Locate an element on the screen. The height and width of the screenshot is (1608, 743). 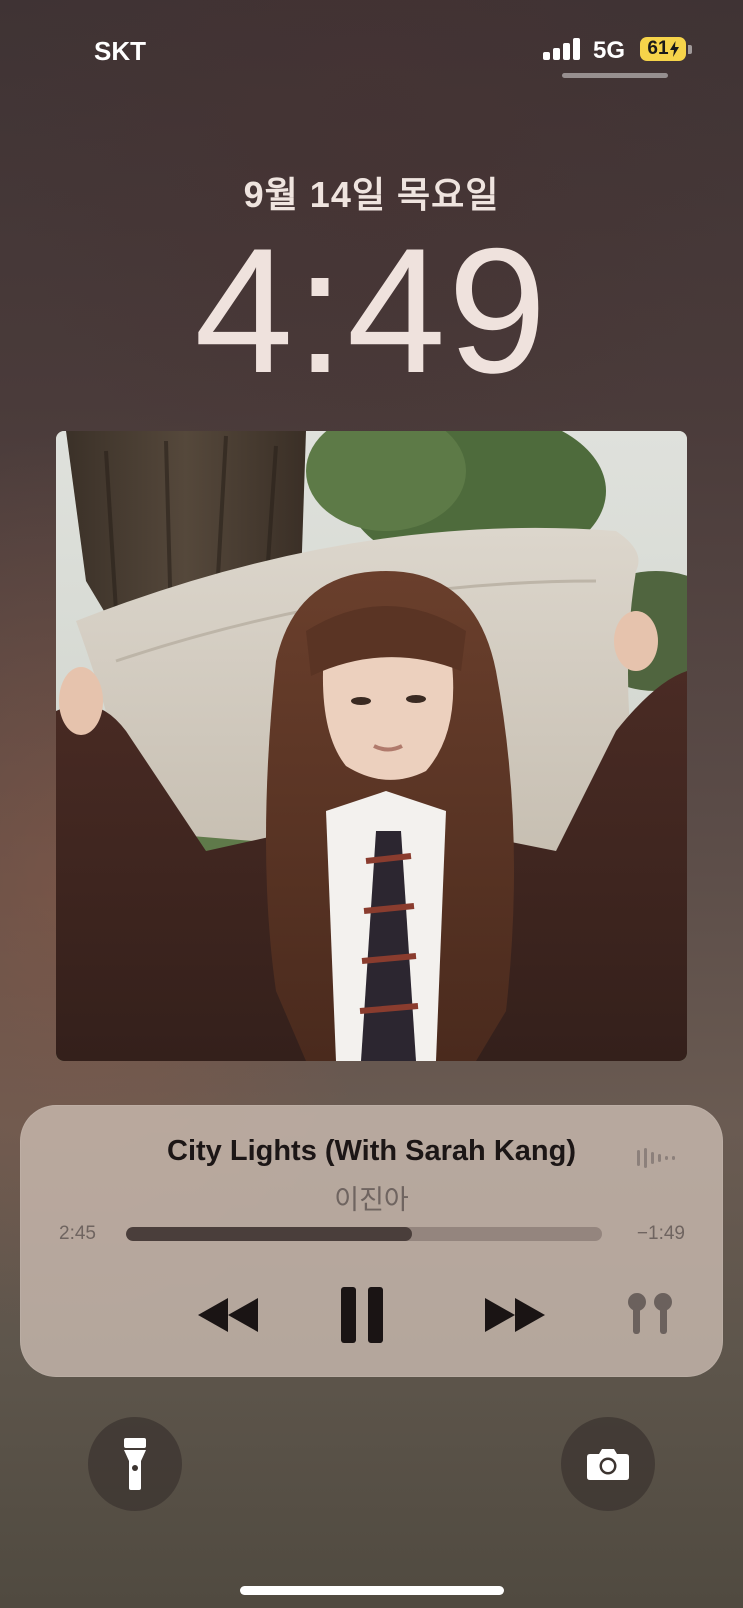
track-artist: 이진아 is located at coordinates (371, 1200).